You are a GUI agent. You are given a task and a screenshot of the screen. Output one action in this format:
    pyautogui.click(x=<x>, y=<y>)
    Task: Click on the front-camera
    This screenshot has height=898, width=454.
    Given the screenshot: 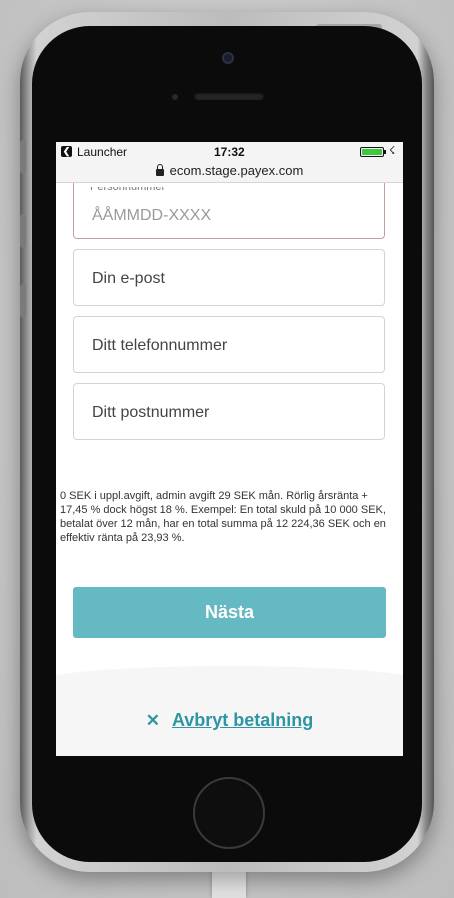 What is the action you would take?
    pyautogui.click(x=228, y=58)
    